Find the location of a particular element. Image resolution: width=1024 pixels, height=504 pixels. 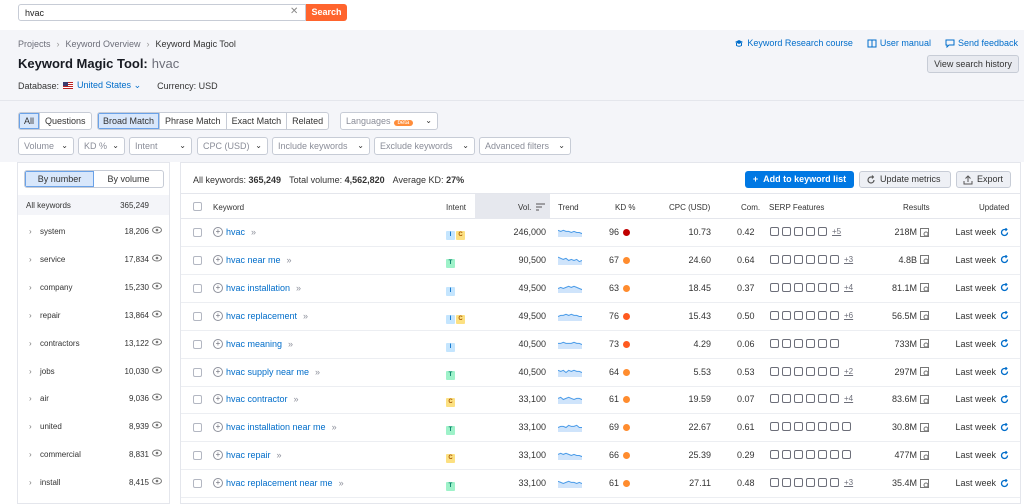

tab-exact-match: Exact Match is located at coordinates (257, 121).